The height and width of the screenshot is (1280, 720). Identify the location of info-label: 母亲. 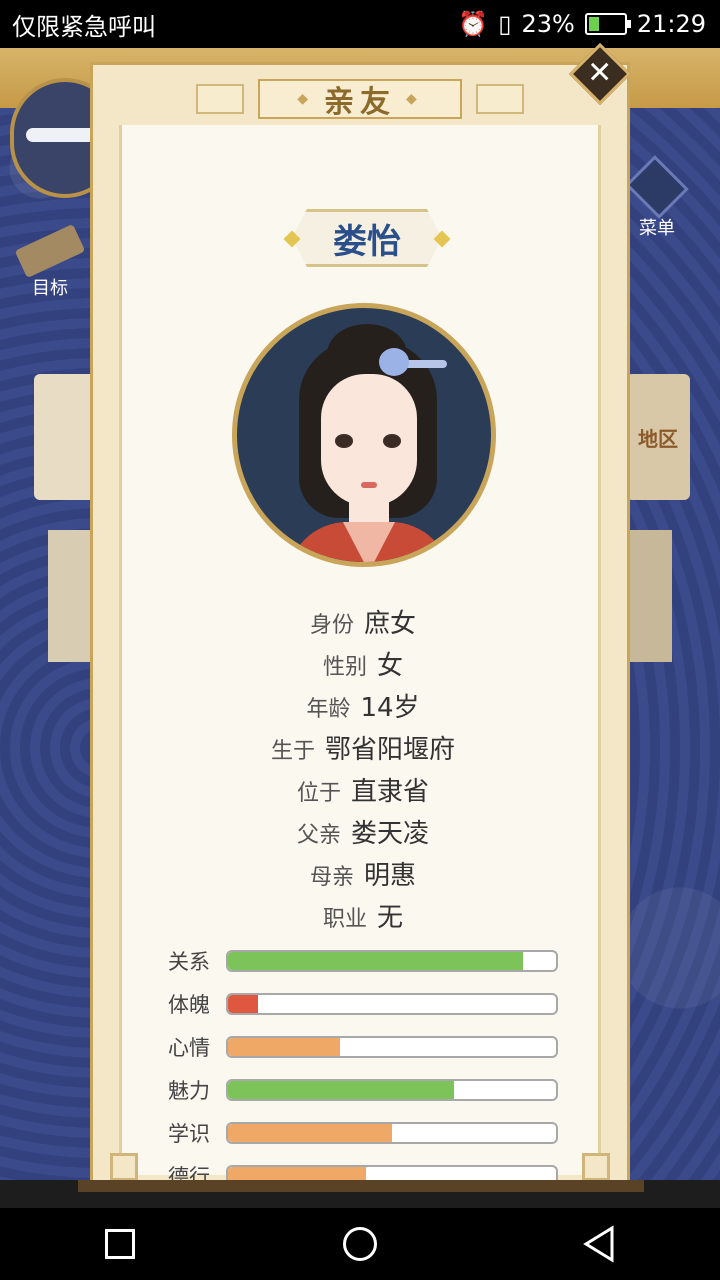
(331, 877).